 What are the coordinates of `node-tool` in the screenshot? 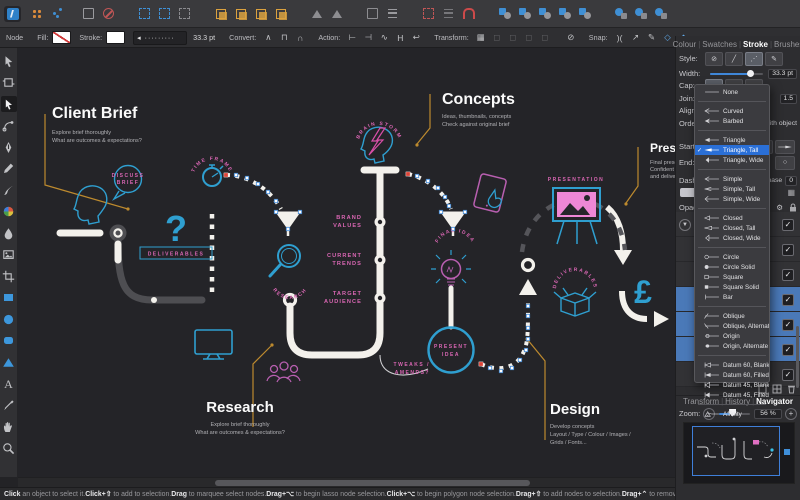 It's located at (8, 104).